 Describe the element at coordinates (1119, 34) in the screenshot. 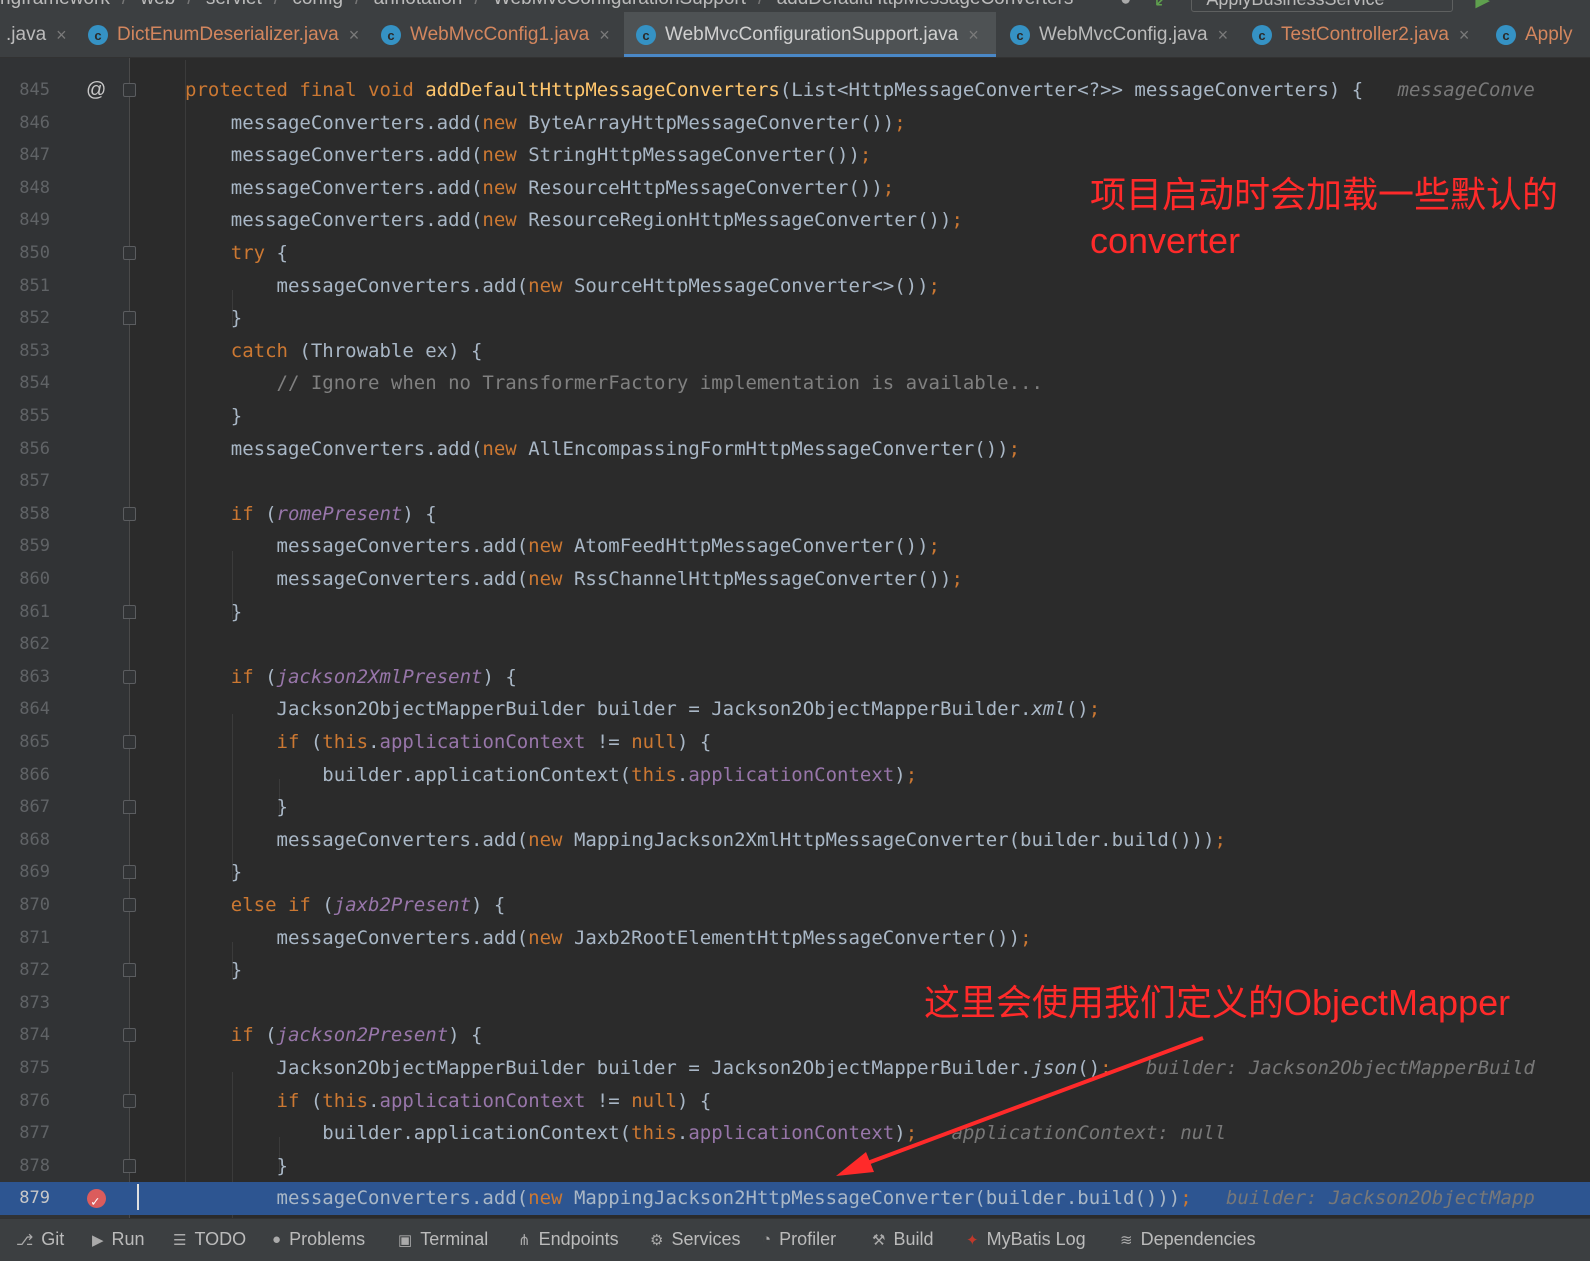

I see `tab-webmvc-config: c WebMvcConfig.java ×` at that location.